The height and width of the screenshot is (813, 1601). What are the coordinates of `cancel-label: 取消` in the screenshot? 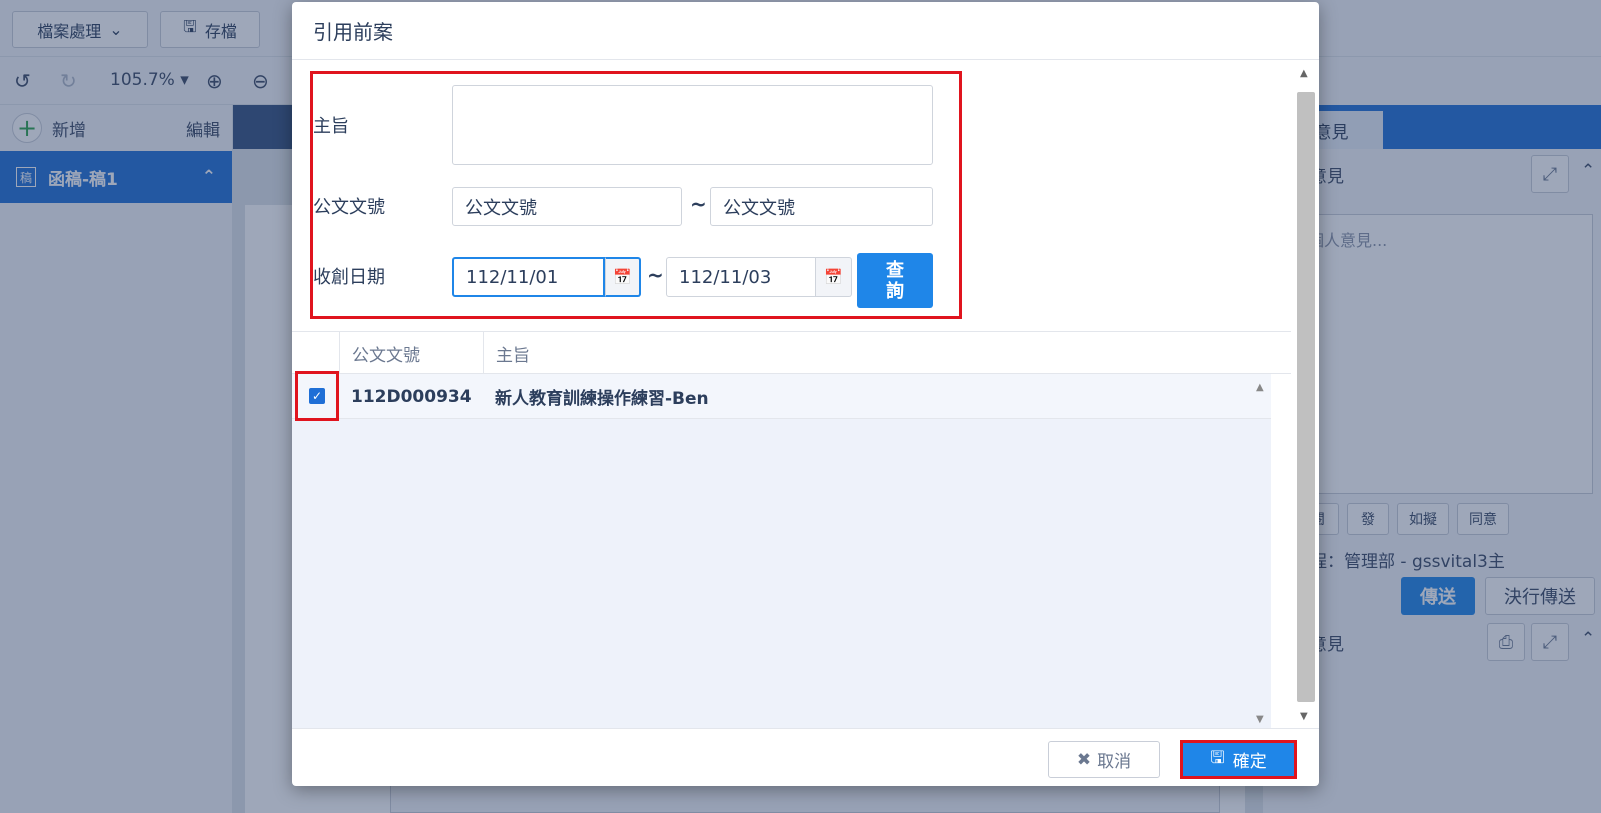 It's located at (1114, 762).